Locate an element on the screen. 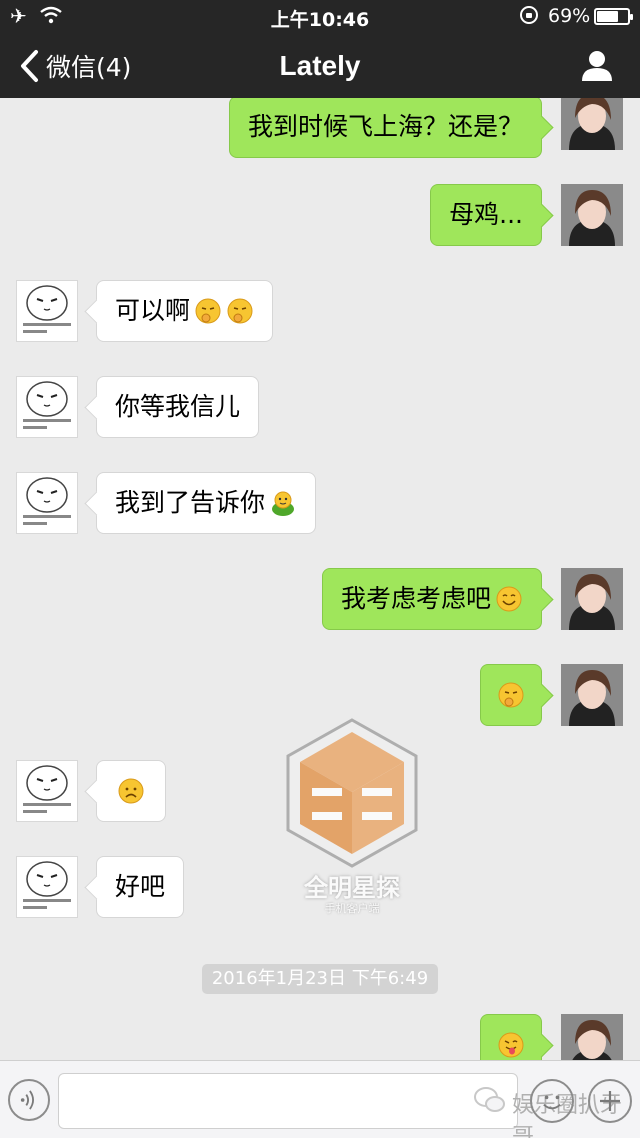 This screenshot has width=640, height=1138. contact-message-bubble: 好吧 is located at coordinates (140, 887).